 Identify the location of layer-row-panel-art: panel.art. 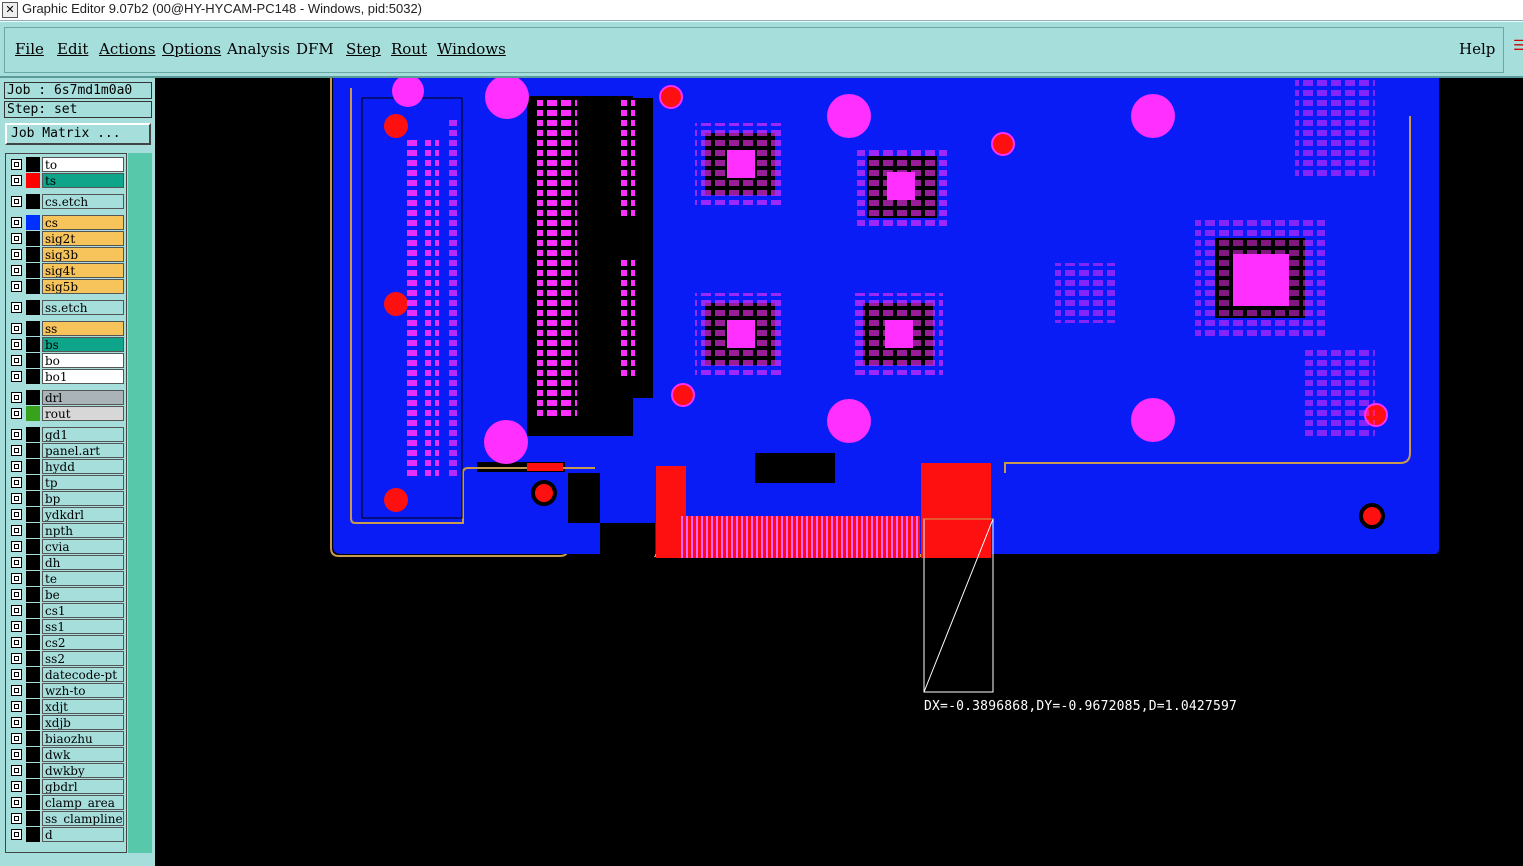
(68, 450).